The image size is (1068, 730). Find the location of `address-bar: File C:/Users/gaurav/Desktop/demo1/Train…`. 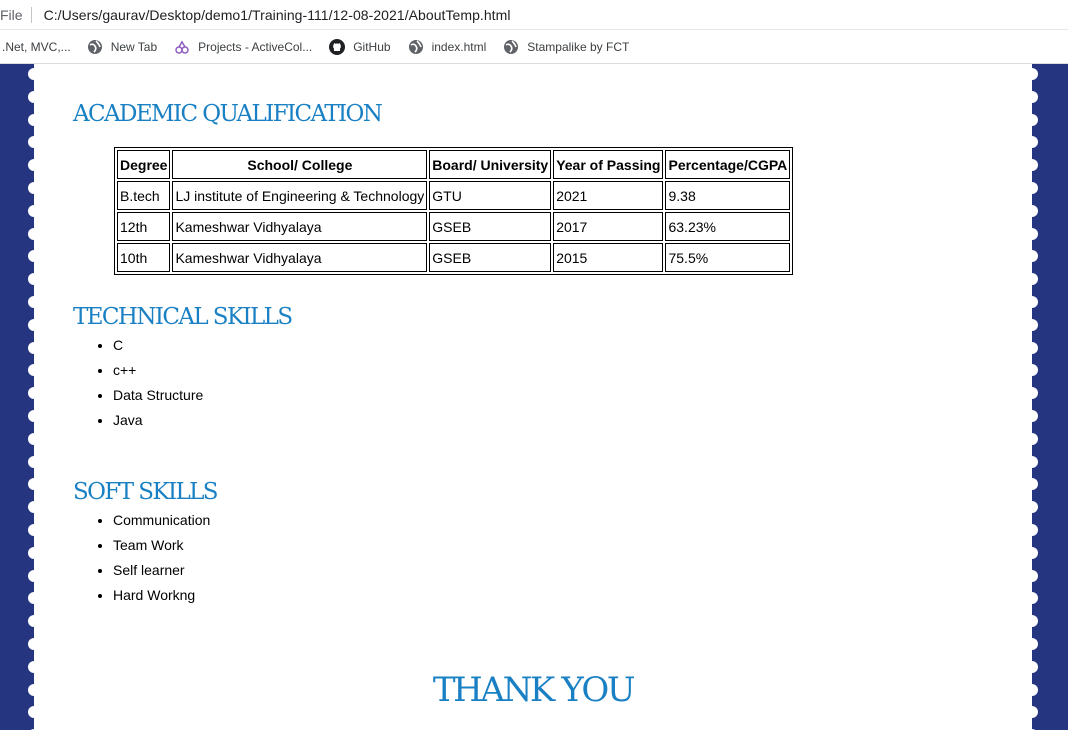

address-bar: File C:/Users/gaurav/Desktop/demo1/Train… is located at coordinates (534, 15).